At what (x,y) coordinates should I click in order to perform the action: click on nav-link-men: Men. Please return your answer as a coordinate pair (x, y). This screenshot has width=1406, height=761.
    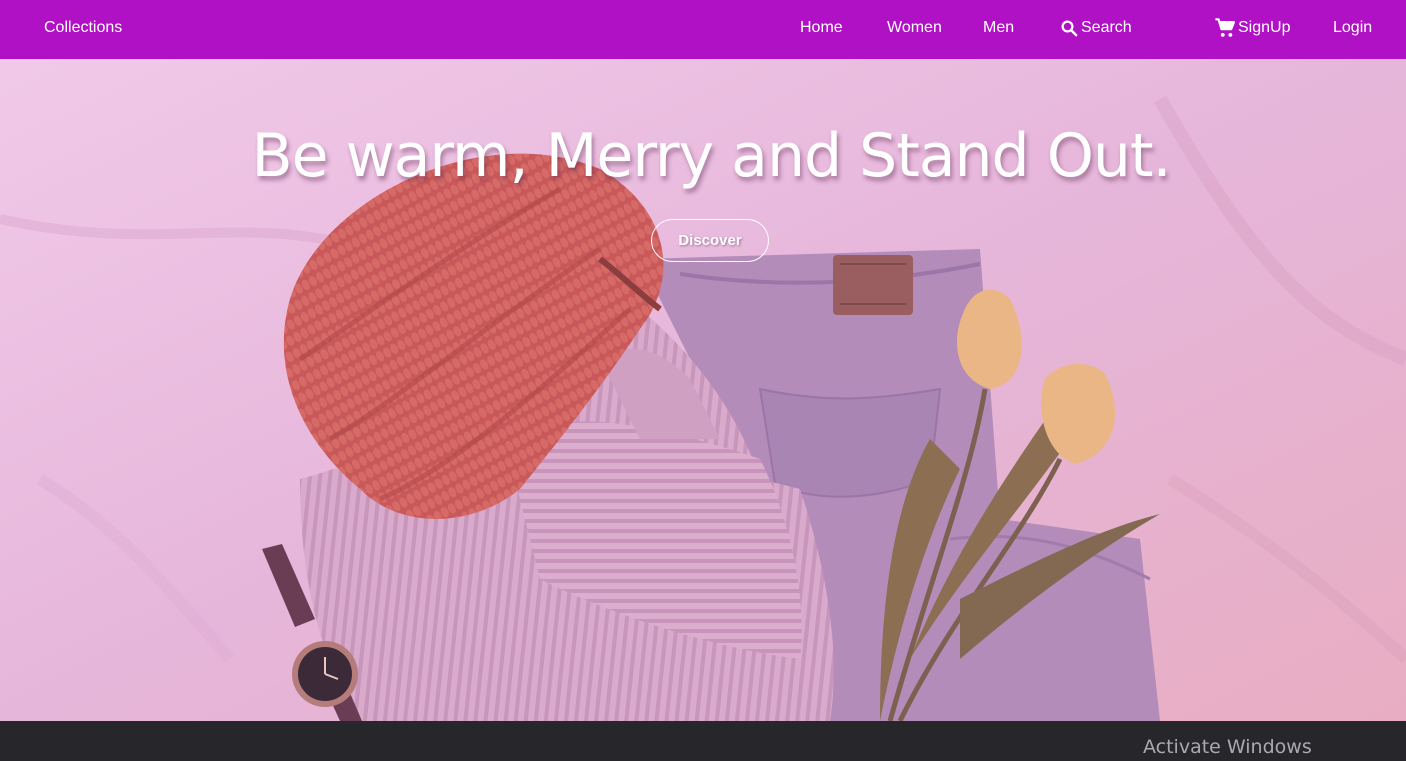
    Looking at the image, I should click on (998, 27).